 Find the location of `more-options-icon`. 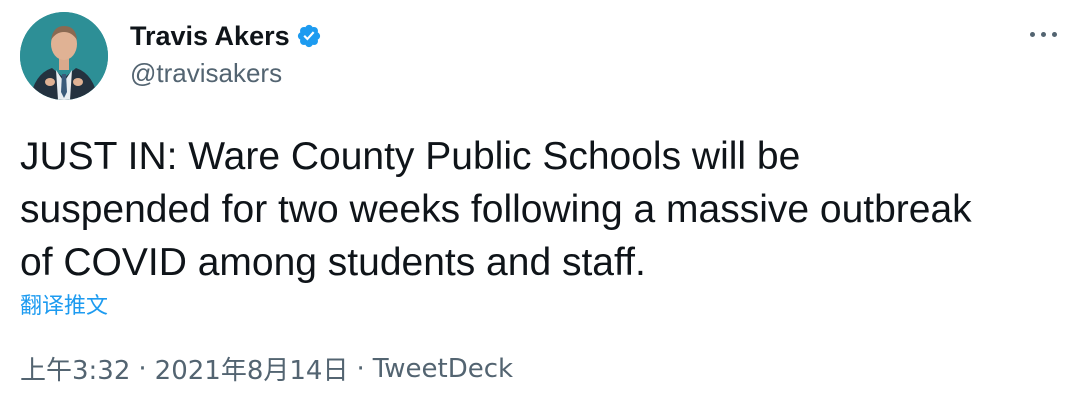

more-options-icon is located at coordinates (1044, 34).